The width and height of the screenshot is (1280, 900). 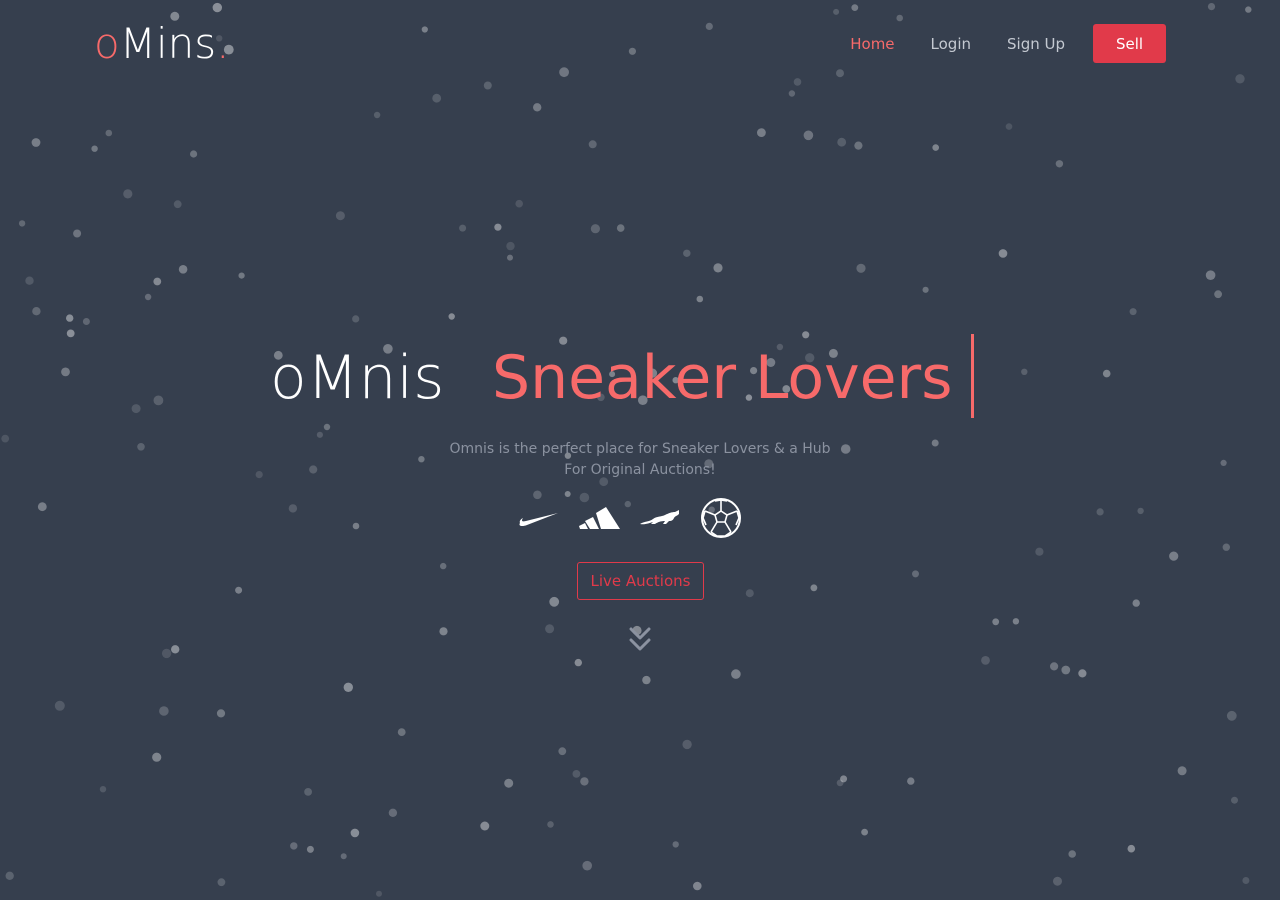 I want to click on logo-suffix: ., so click(x=223, y=43).